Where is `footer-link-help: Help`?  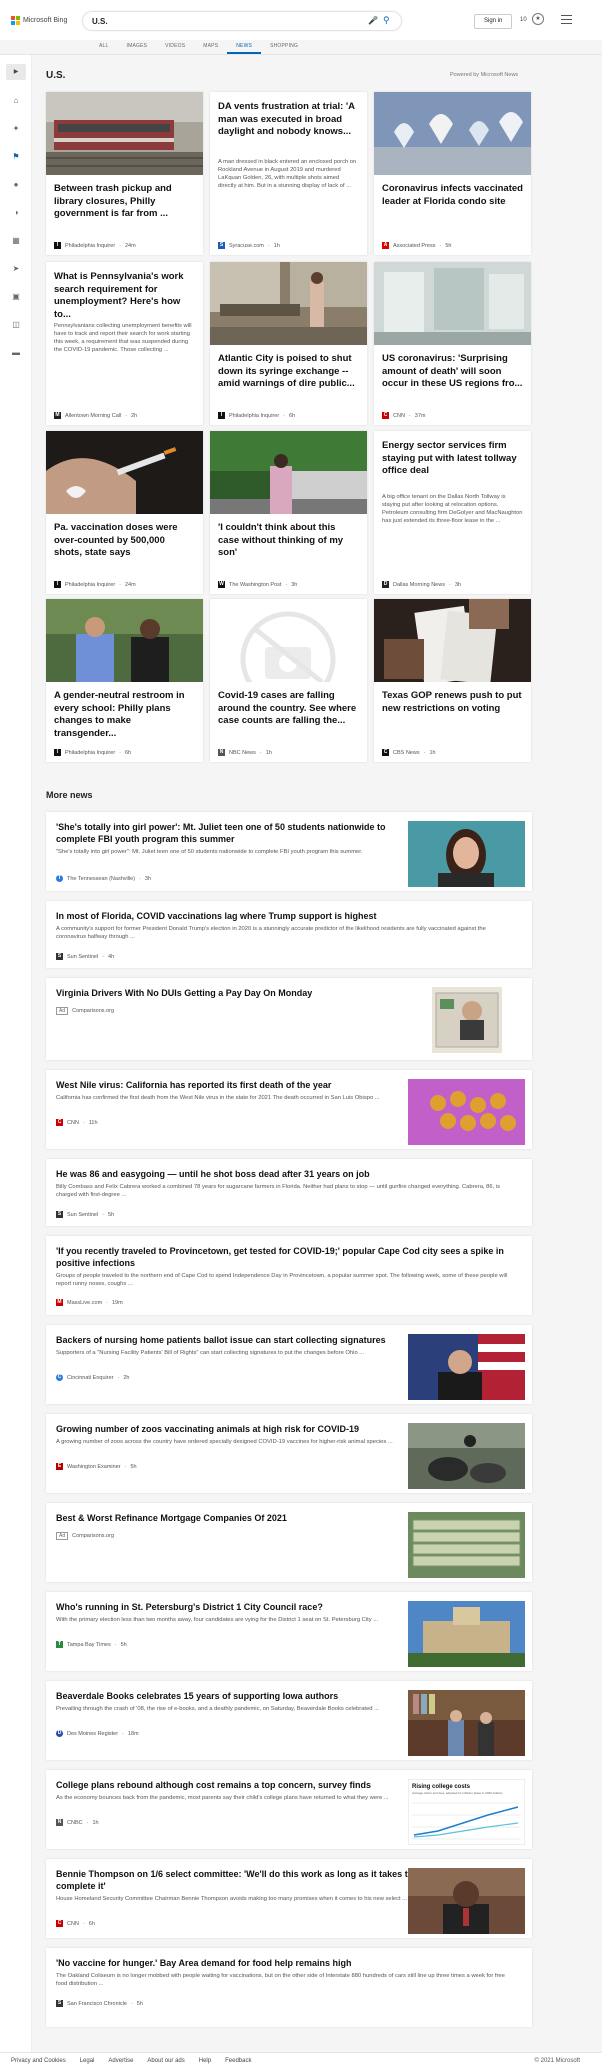 footer-link-help: Help is located at coordinates (205, 2061).